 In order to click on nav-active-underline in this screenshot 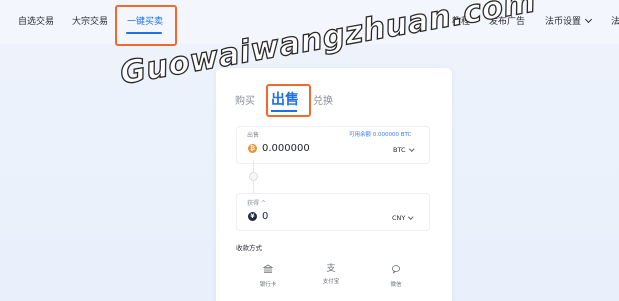, I will do `click(144, 33)`.